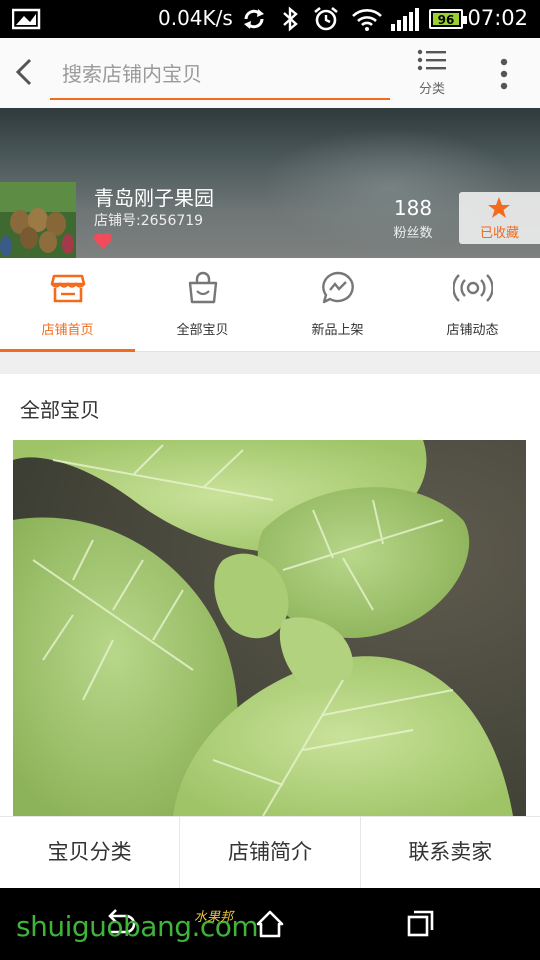  Describe the element at coordinates (499, 233) in the screenshot. I see `favorite-label: 已收藏` at that location.